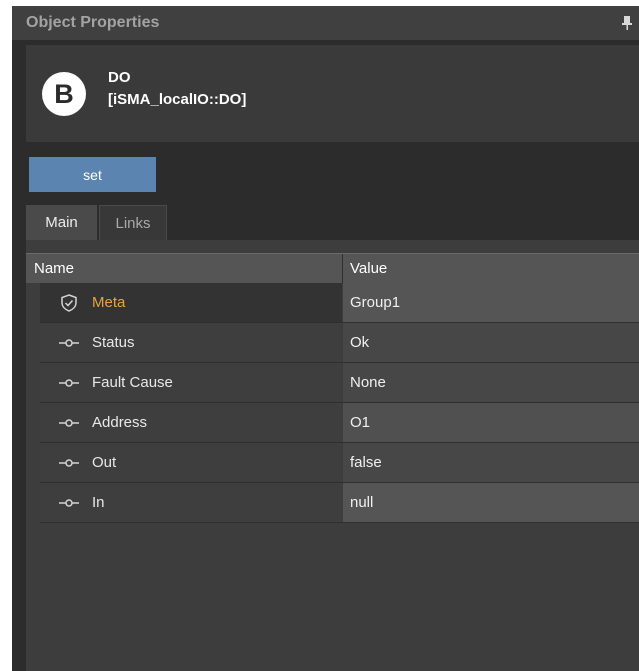 Image resolution: width=639 pixels, height=671 pixels. I want to click on table-row-status: Status Ok, so click(332, 343).